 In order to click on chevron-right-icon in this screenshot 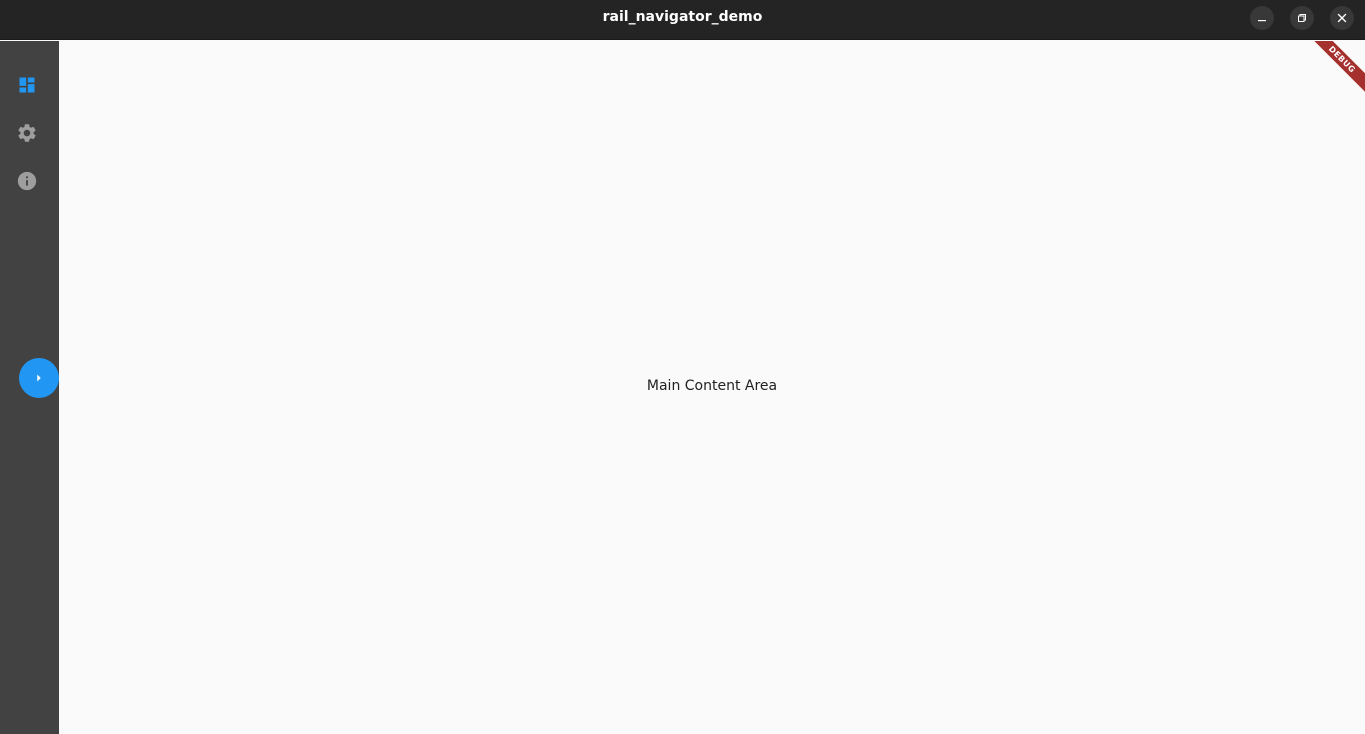, I will do `click(39, 378)`.